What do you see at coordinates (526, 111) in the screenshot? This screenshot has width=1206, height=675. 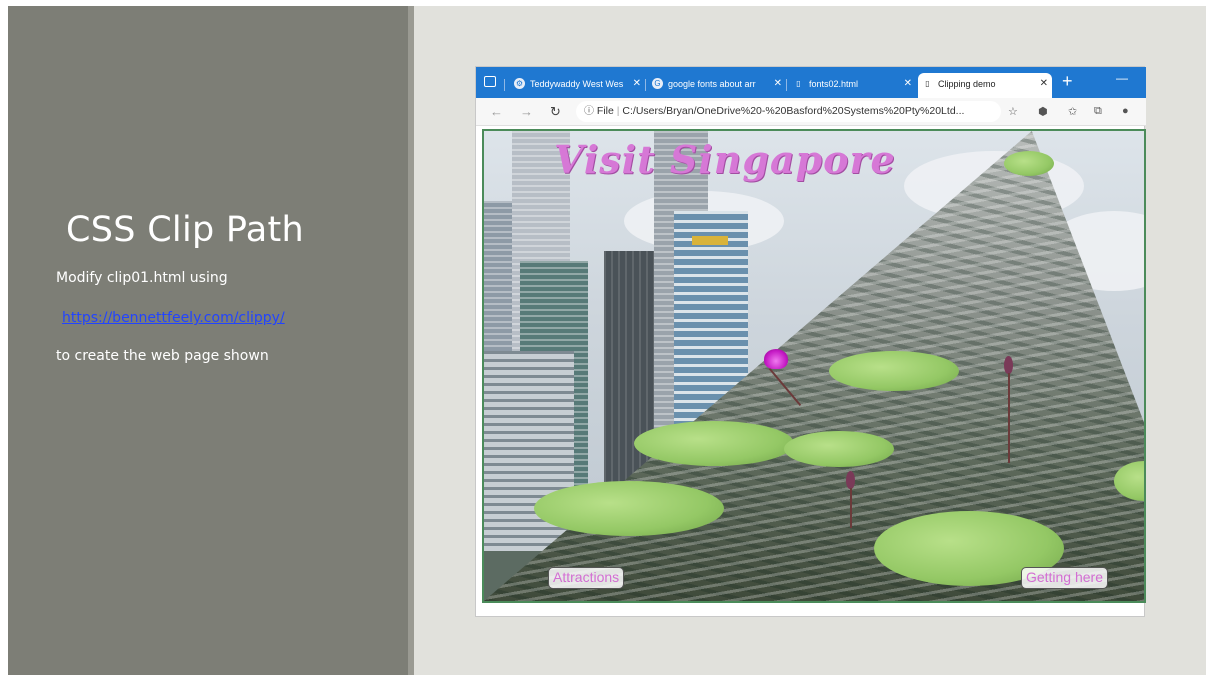 I see `forward-icon: →` at bounding box center [526, 111].